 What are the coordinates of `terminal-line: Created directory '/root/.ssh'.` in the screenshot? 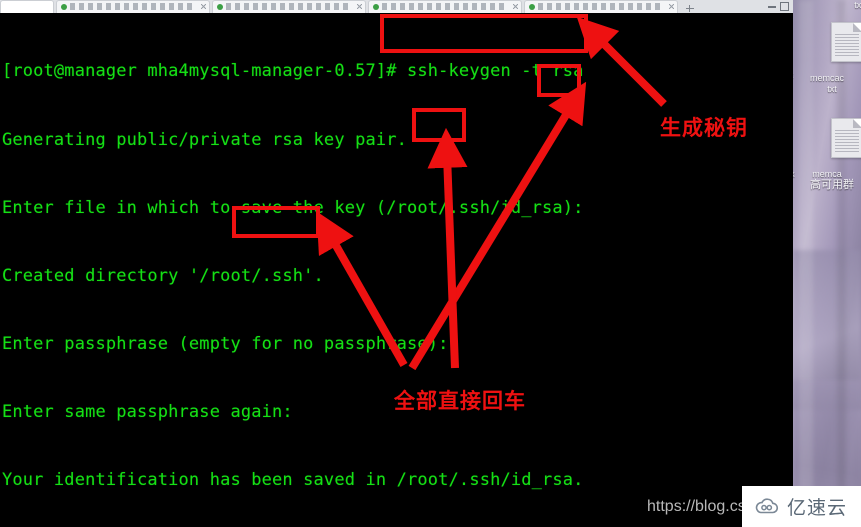 It's located at (163, 275).